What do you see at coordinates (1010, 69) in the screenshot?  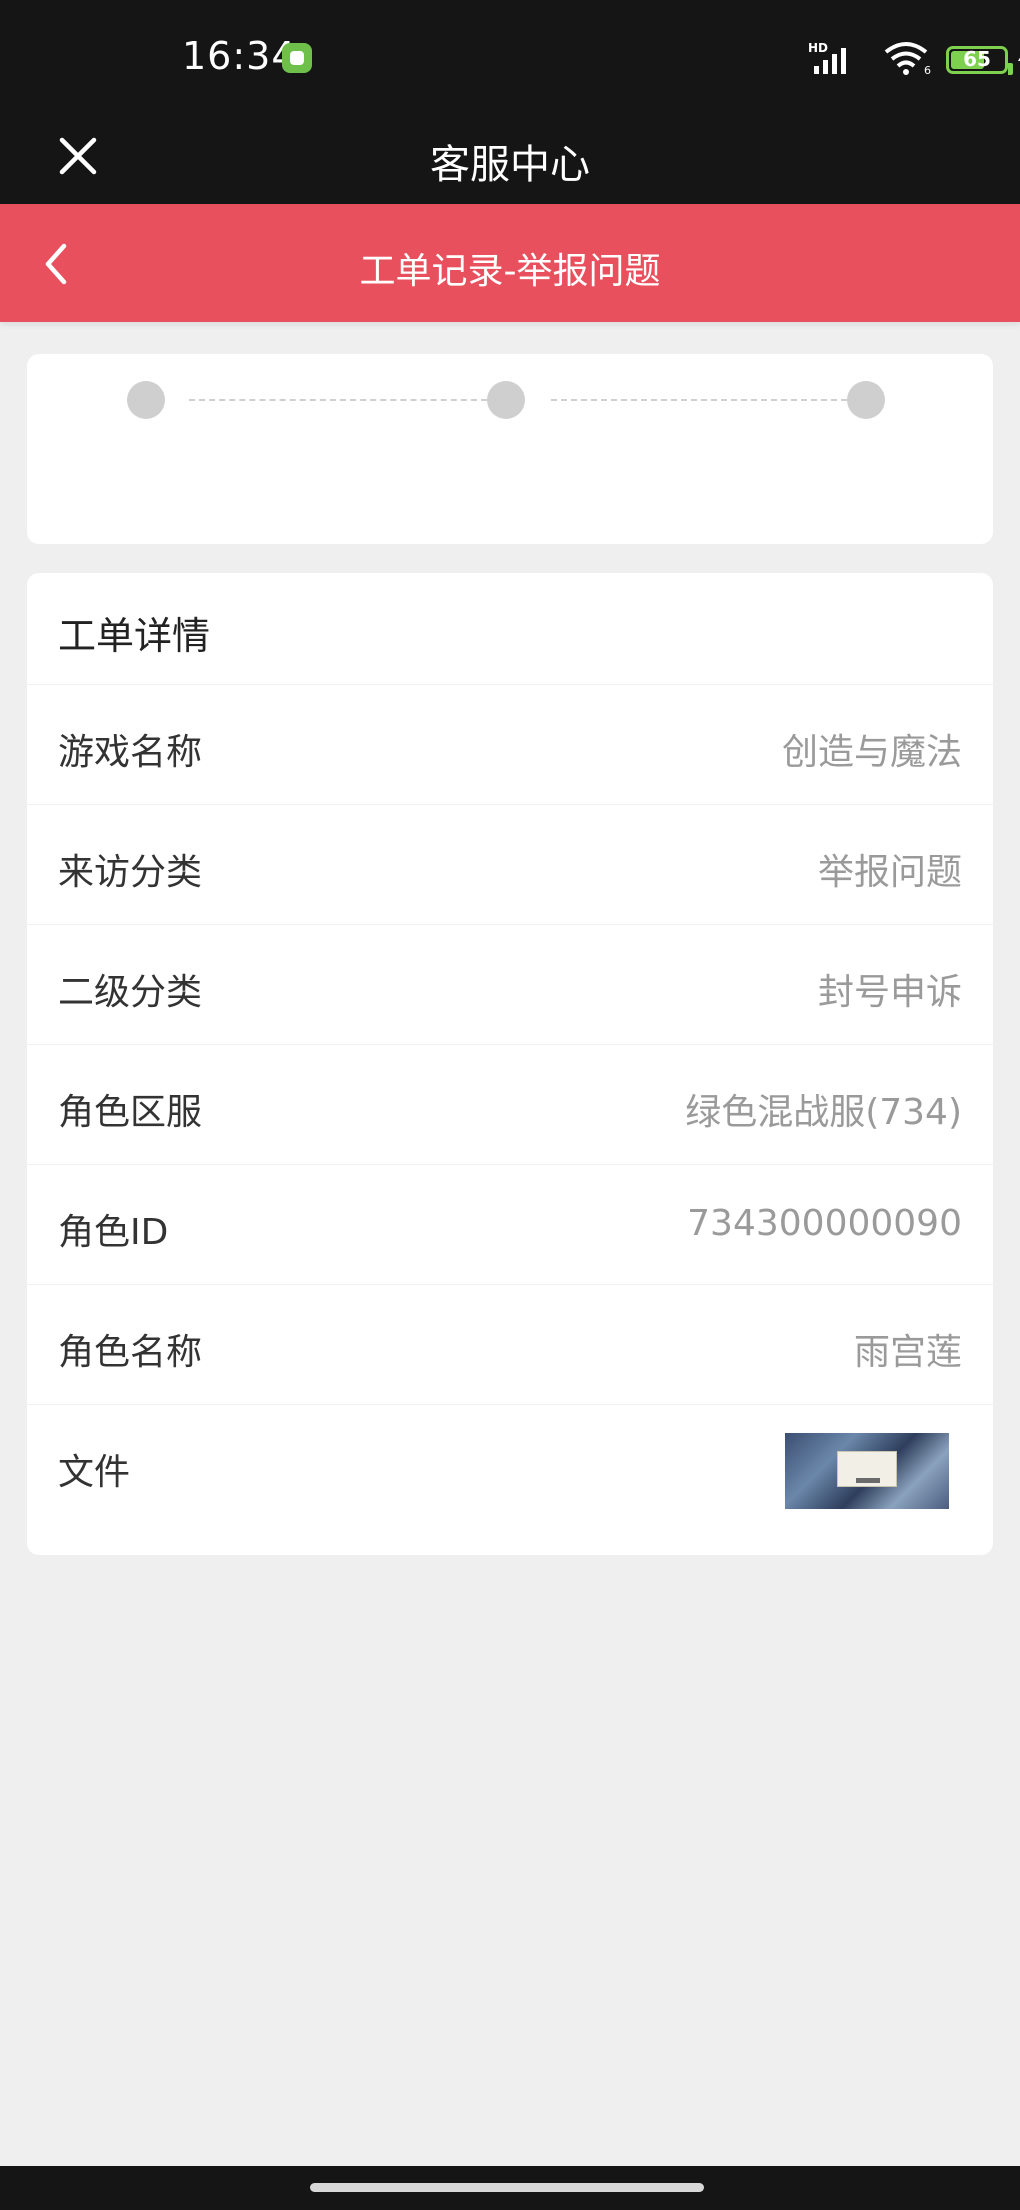 I see `battery-cap` at bounding box center [1010, 69].